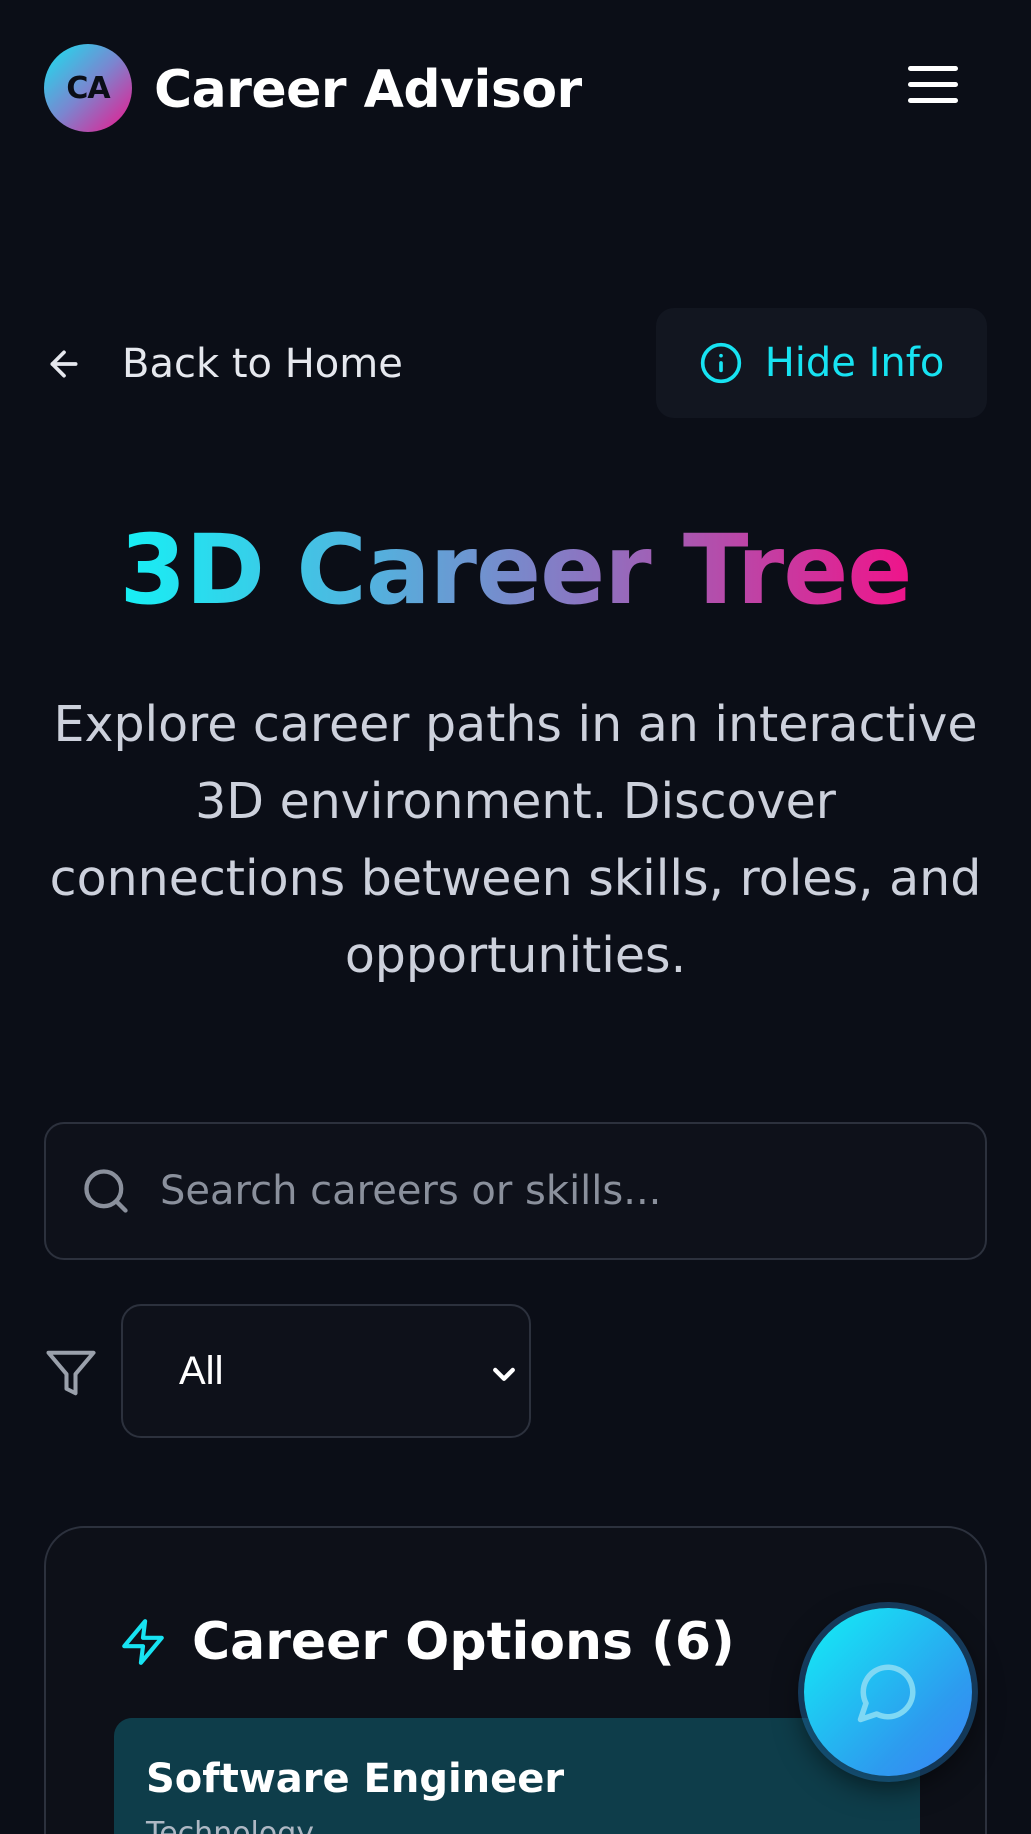 The width and height of the screenshot is (1031, 1834). I want to click on page-title-text: 3D Career Tree, so click(516, 570).